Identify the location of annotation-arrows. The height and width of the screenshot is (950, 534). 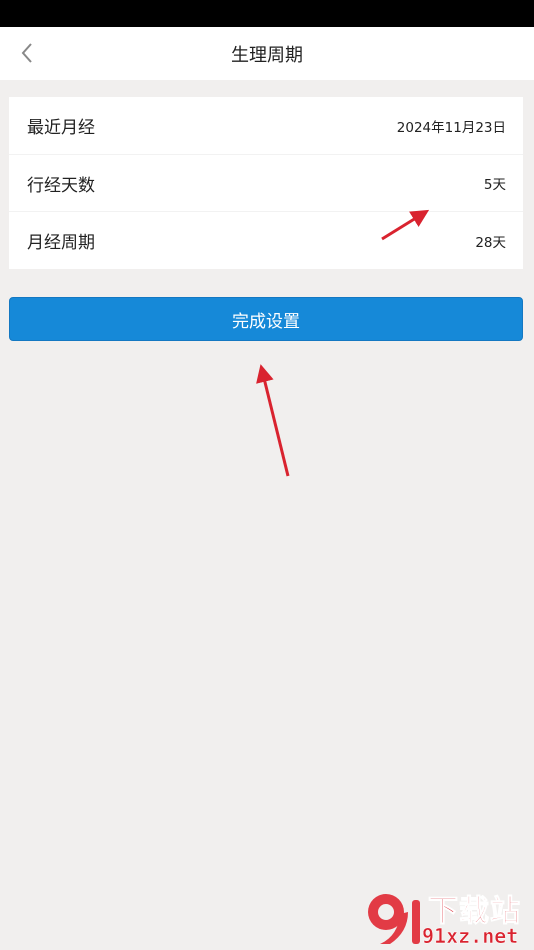
(343, 343).